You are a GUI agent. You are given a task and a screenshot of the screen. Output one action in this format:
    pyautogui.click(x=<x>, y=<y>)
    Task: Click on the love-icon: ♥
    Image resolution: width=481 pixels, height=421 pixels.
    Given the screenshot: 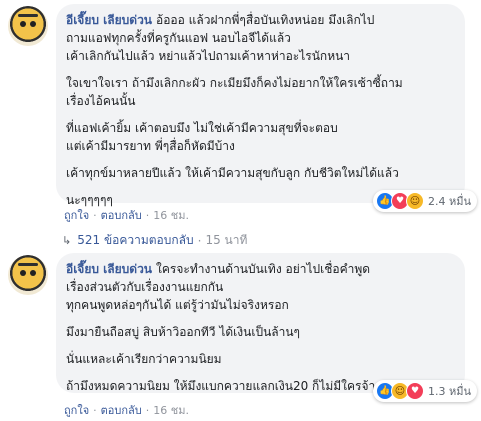 What is the action you would take?
    pyautogui.click(x=414, y=391)
    